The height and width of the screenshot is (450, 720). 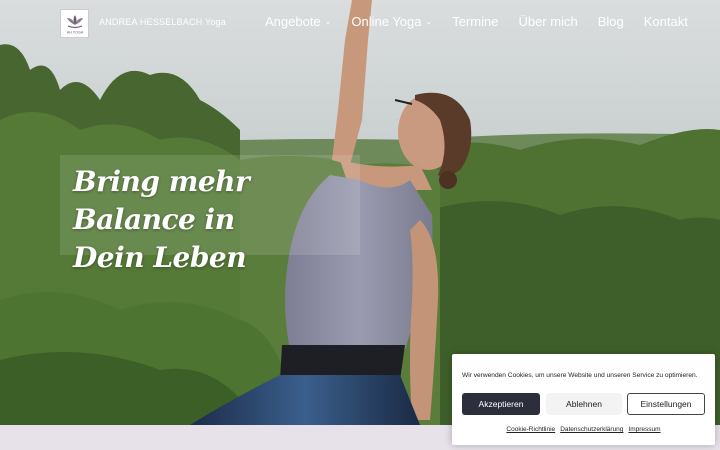 What do you see at coordinates (644, 429) in the screenshot?
I see `imprint-link: Impressum` at bounding box center [644, 429].